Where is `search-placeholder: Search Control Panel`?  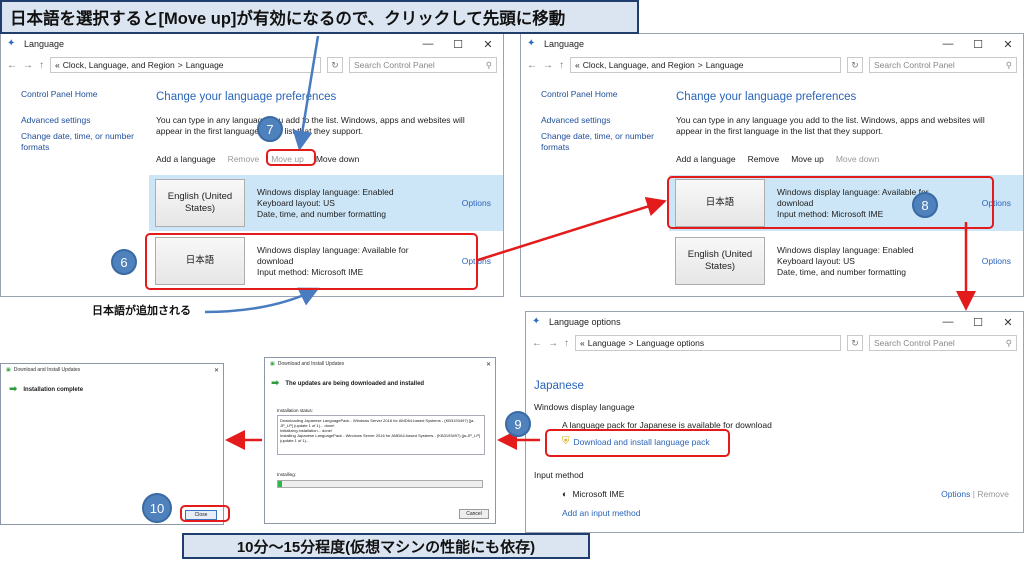 search-placeholder: Search Control Panel is located at coordinates (914, 65).